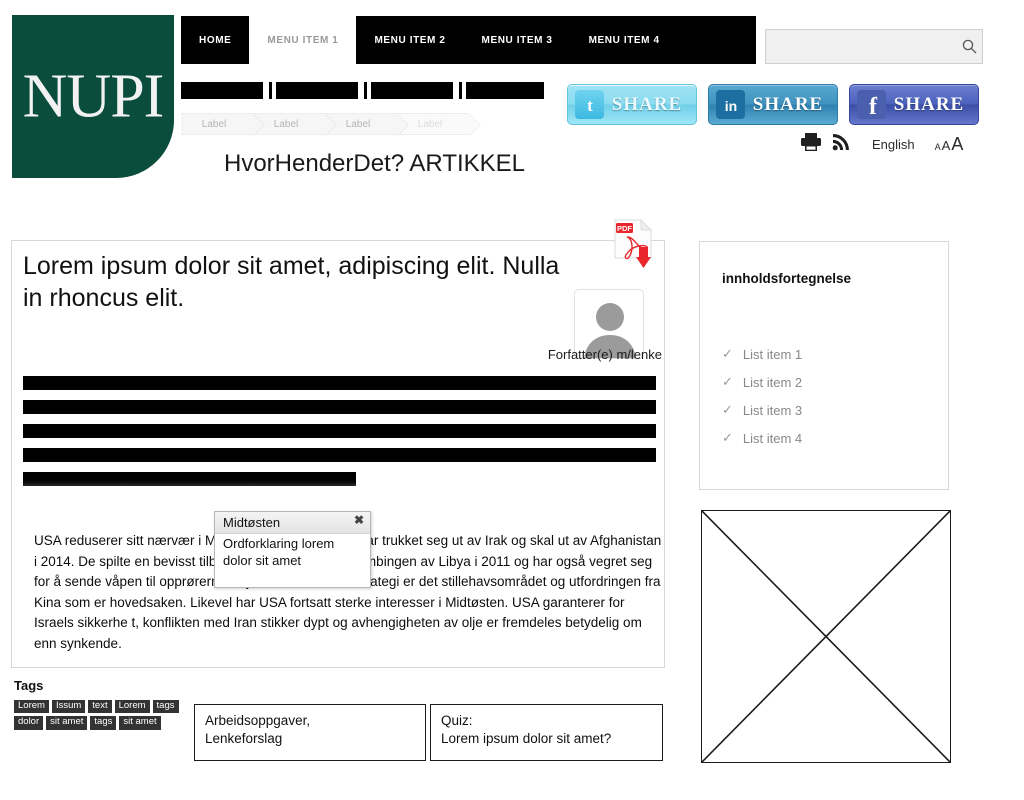  I want to click on svg-text: f, so click(873, 106).